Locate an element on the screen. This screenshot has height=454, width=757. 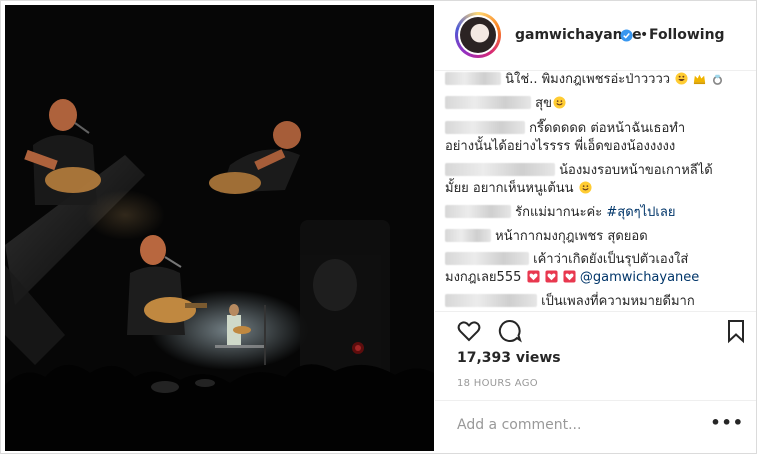
ring-emoji-icon is located at coordinates (718, 79).